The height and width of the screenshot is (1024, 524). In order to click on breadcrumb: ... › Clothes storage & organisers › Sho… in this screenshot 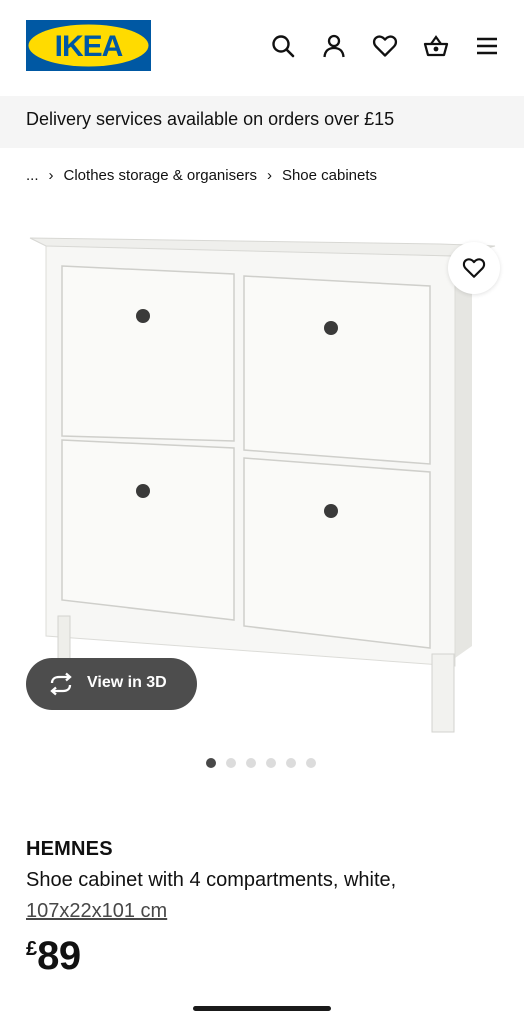, I will do `click(201, 175)`.